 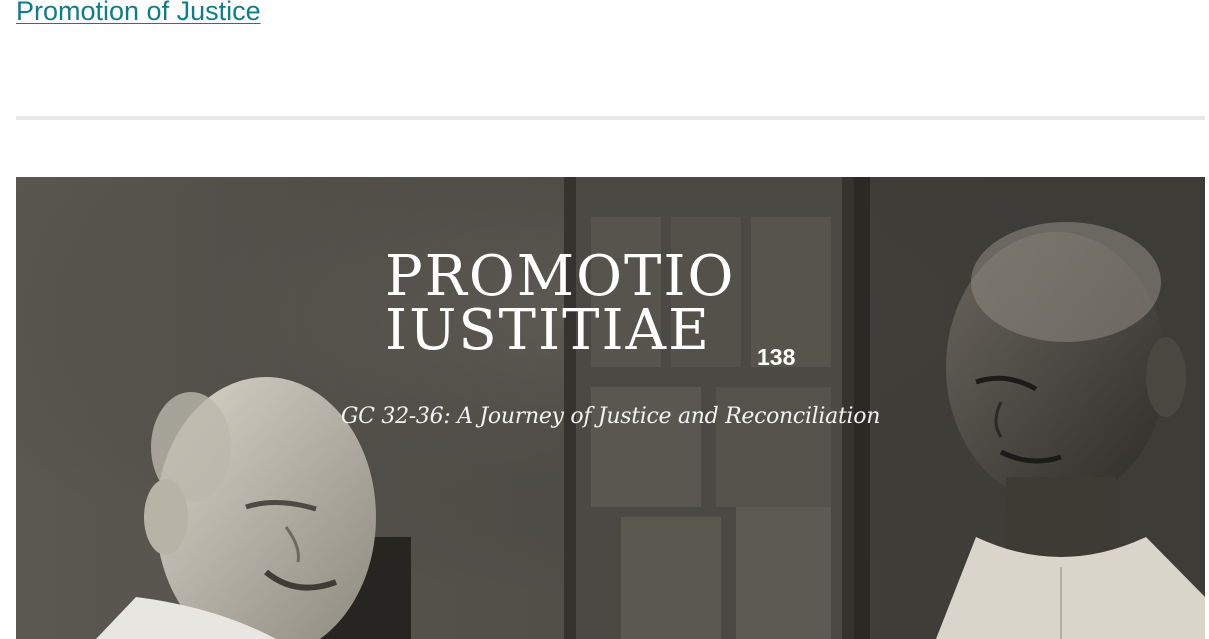 What do you see at coordinates (138, 14) in the screenshot?
I see `promotion-of-justice-link: Promotion of Justice` at bounding box center [138, 14].